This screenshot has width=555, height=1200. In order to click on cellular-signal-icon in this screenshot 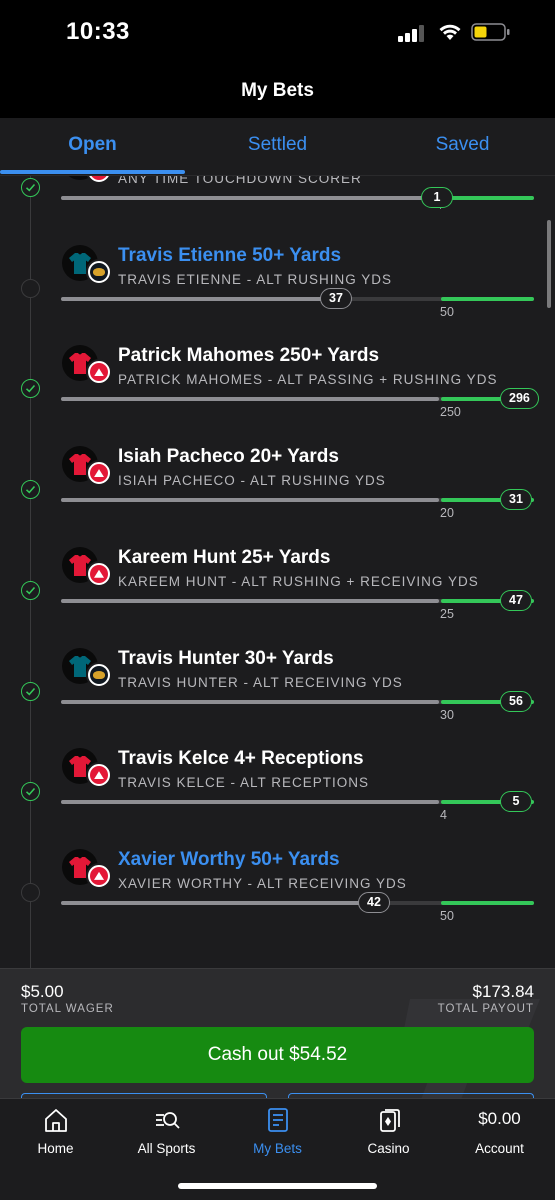, I will do `click(413, 33)`.